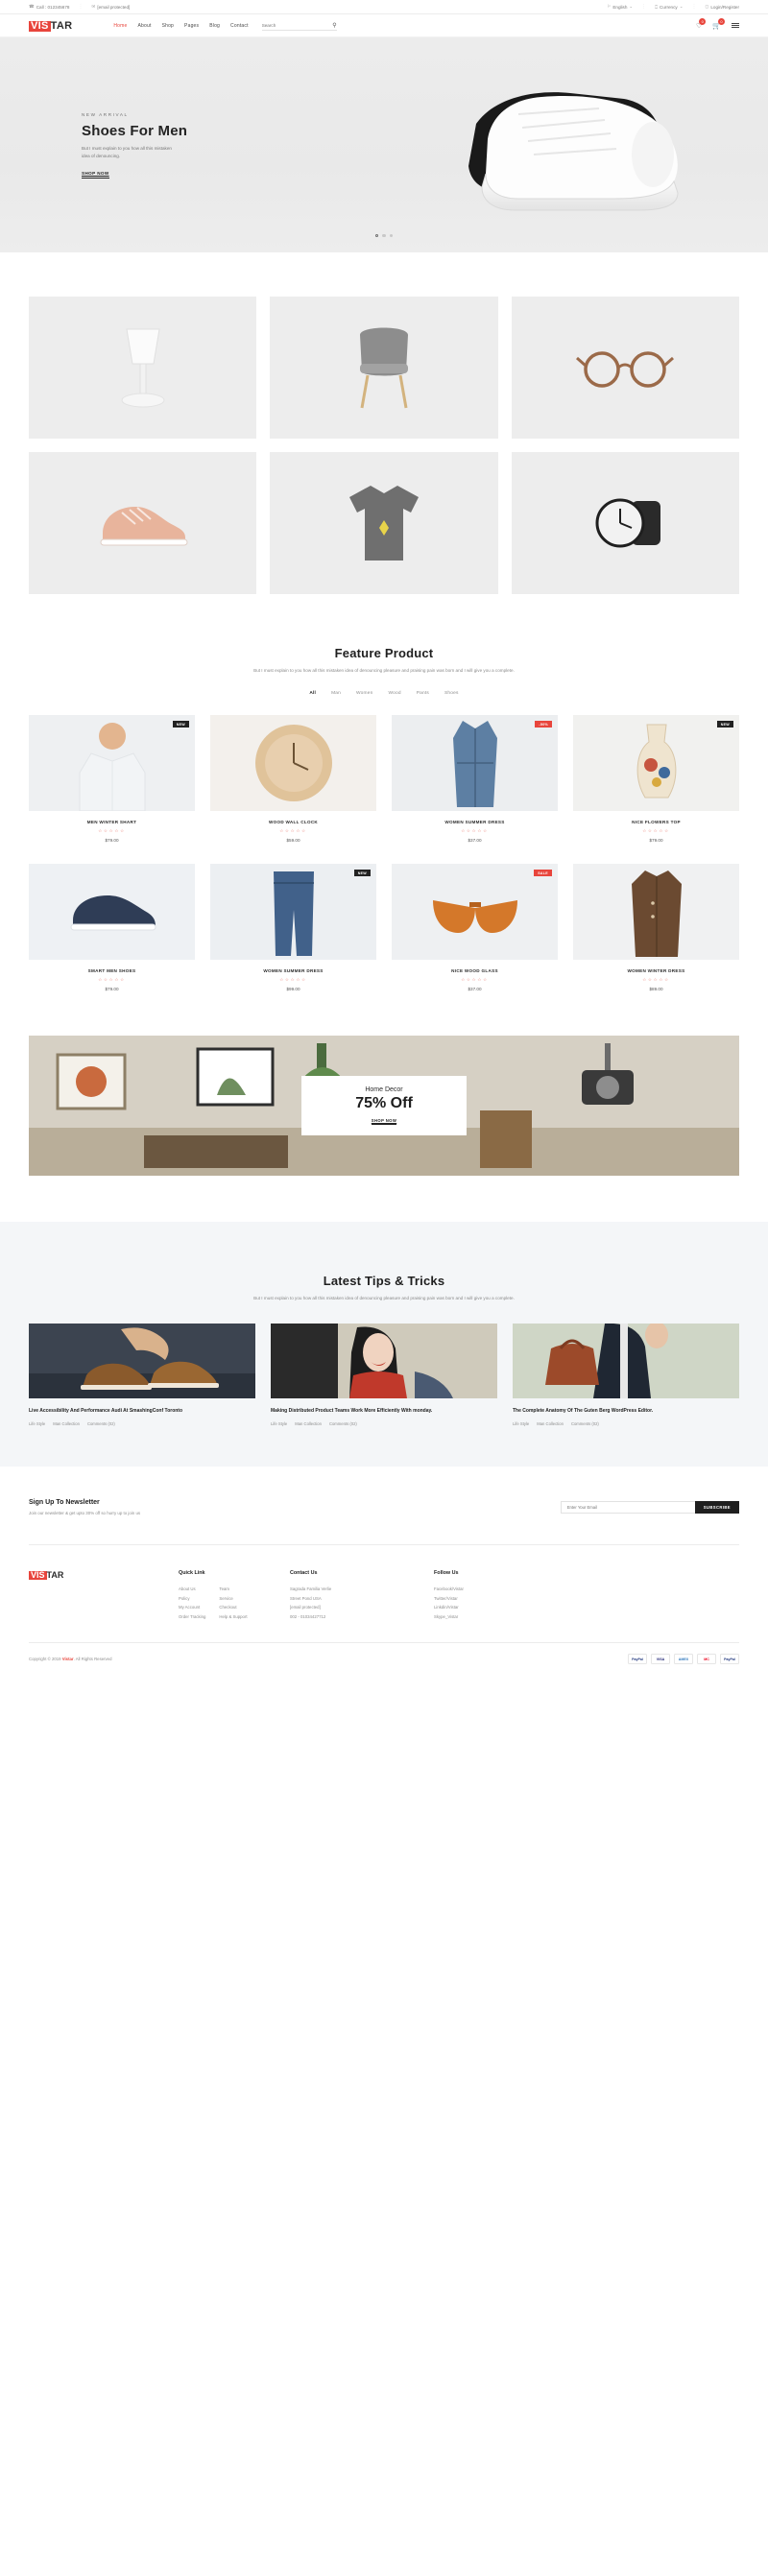  I want to click on product-image: NEW, so click(293, 912).